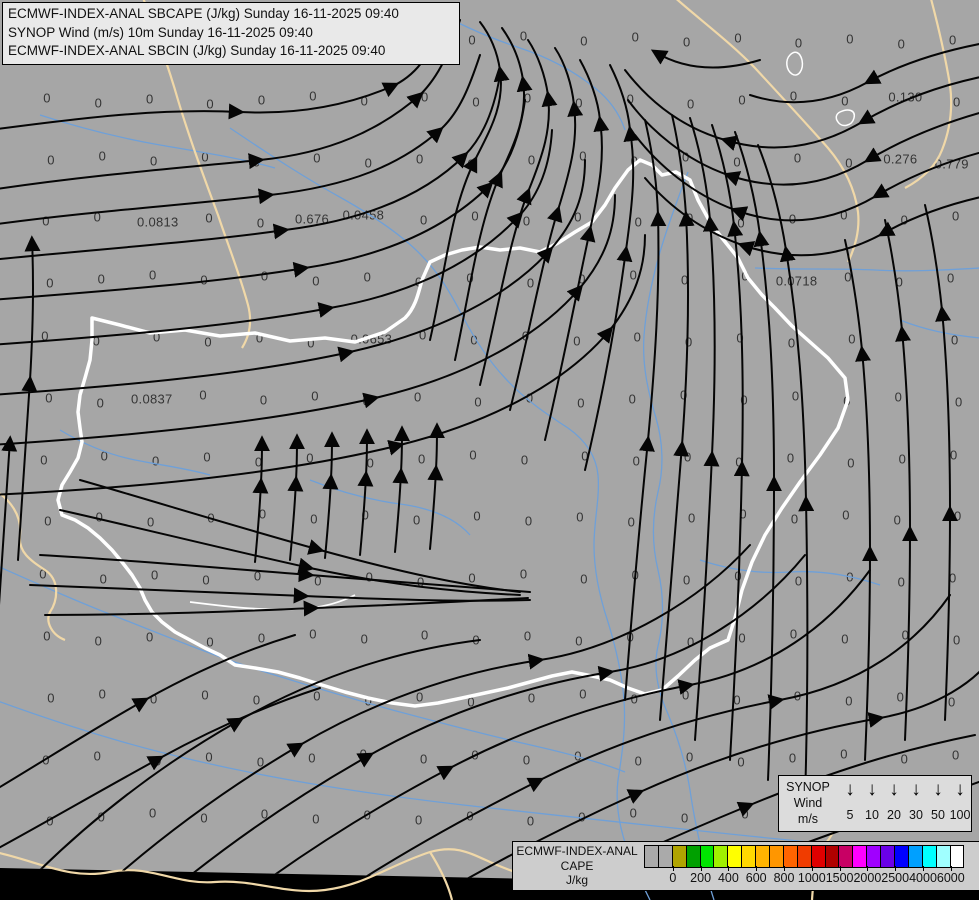 The image size is (979, 900). I want to click on synop-legend-title-line: Wind, so click(808, 803).